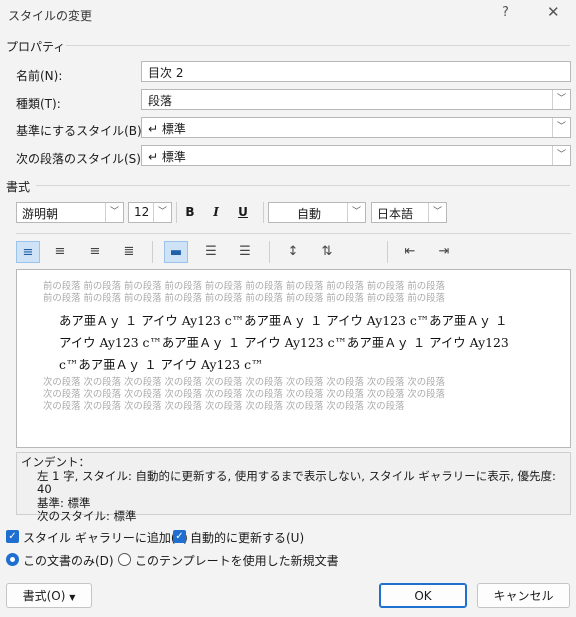 This screenshot has height=617, width=576. What do you see at coordinates (553, 12) in the screenshot?
I see `close-button: ✕` at bounding box center [553, 12].